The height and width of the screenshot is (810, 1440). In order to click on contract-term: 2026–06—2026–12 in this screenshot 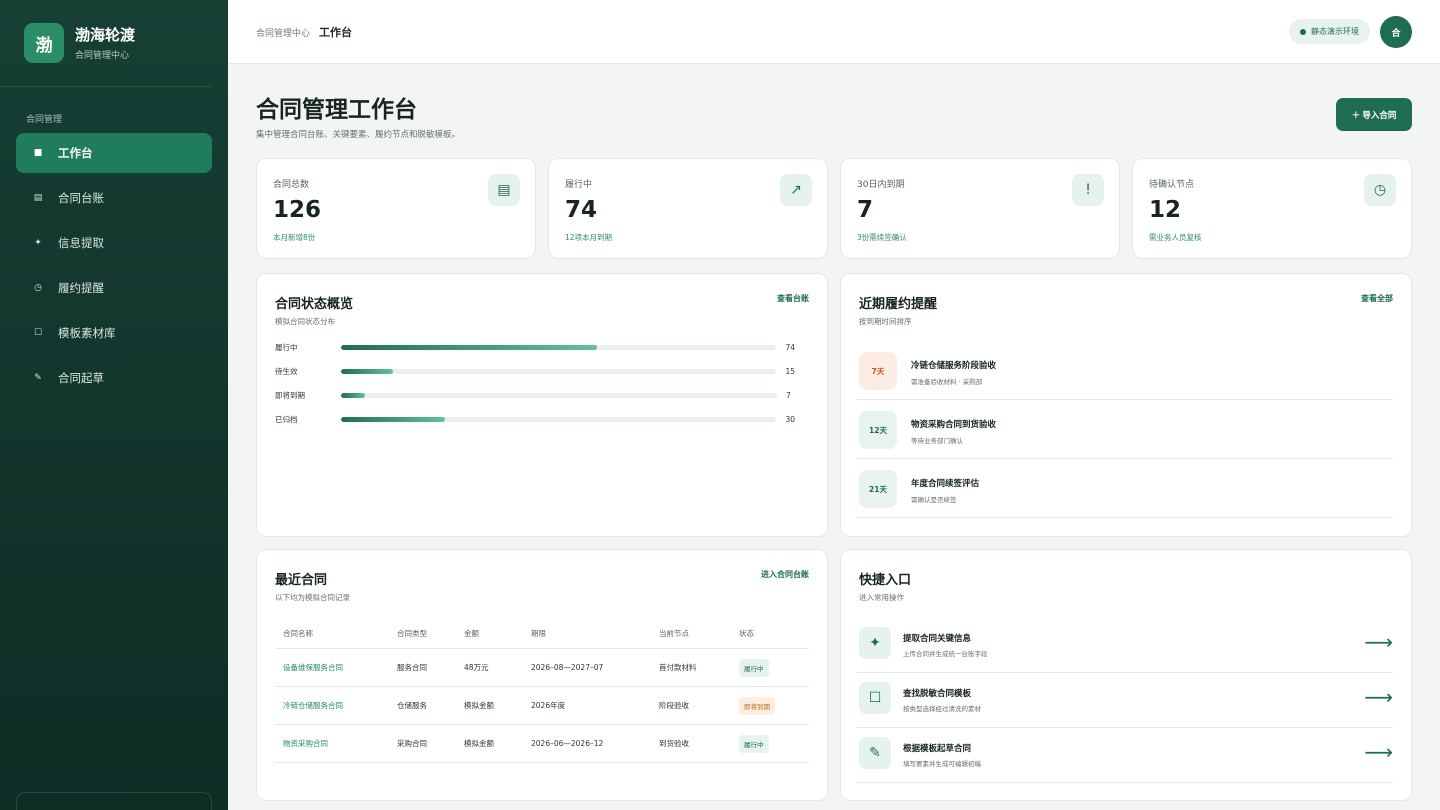, I will do `click(567, 743)`.